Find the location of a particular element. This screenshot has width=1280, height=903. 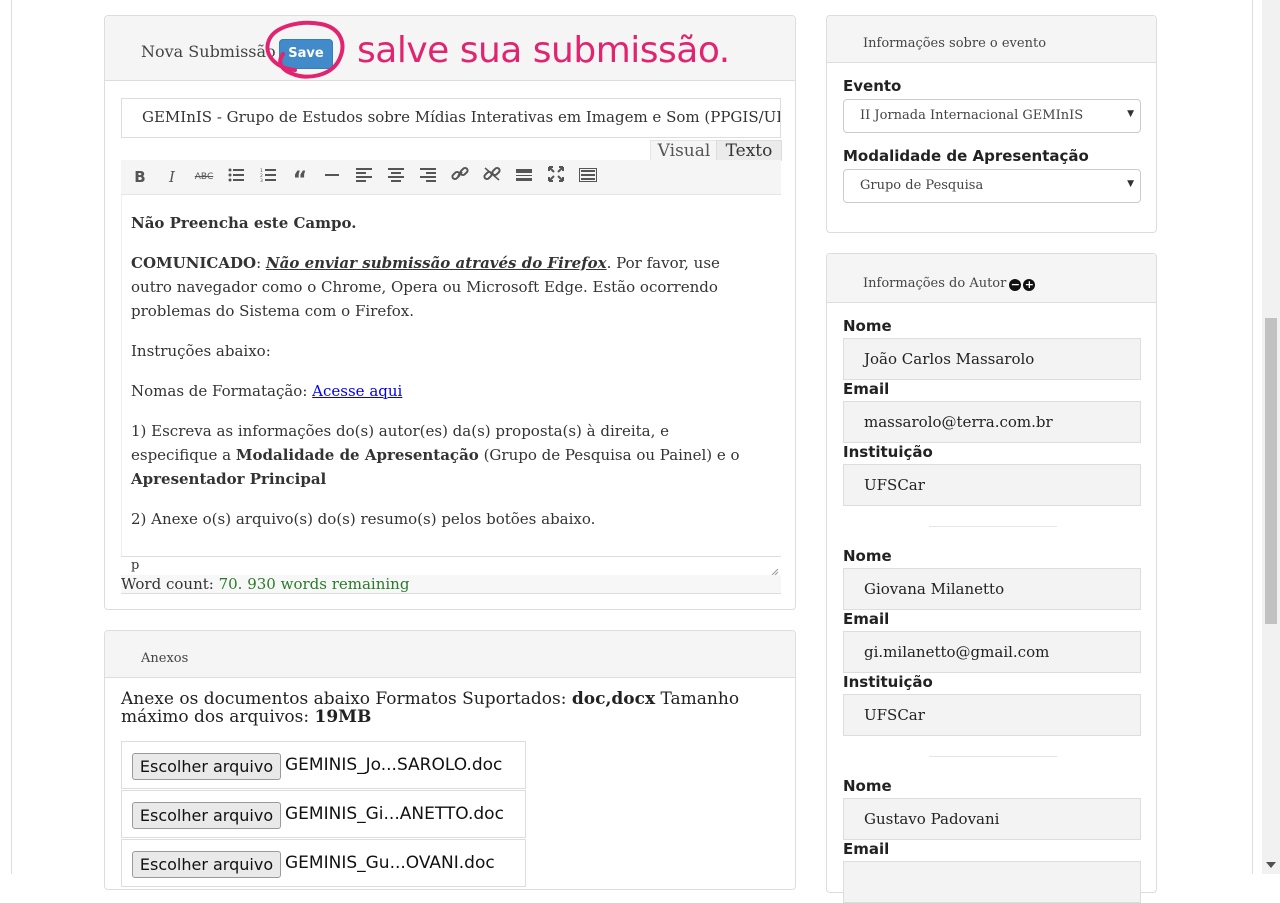

file-upload-1: Escolher arquivo GEMINIS_Jo...SAROLO.doc is located at coordinates (323, 765).